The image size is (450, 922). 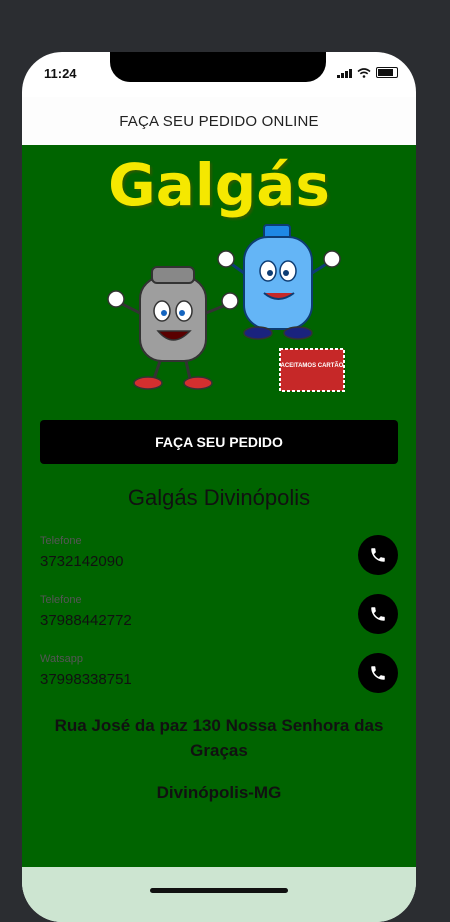 I want to click on contact-row: Telefone 3732142090, so click(x=219, y=559).